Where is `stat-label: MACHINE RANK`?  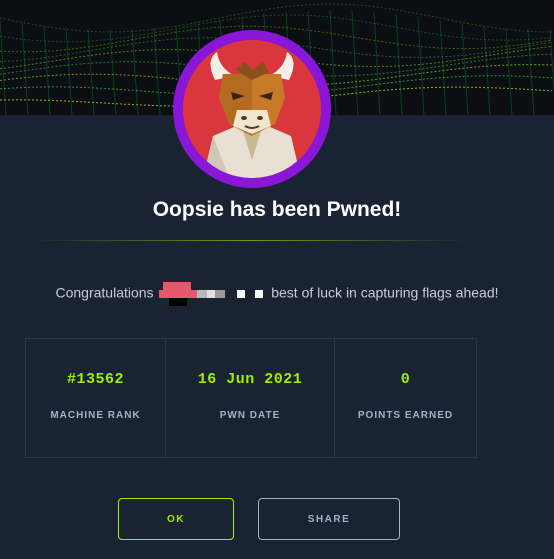 stat-label: MACHINE RANK is located at coordinates (95, 415).